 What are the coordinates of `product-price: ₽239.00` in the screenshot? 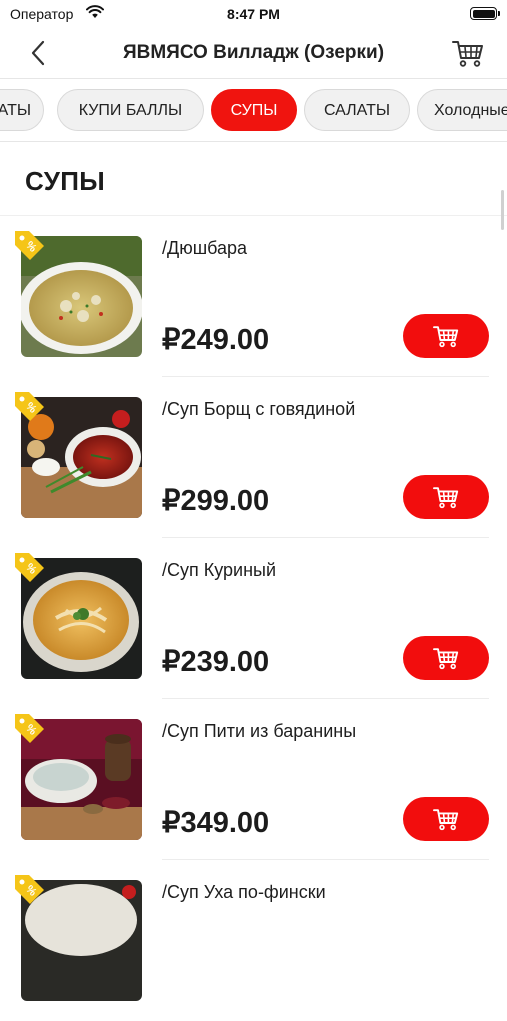 It's located at (216, 662).